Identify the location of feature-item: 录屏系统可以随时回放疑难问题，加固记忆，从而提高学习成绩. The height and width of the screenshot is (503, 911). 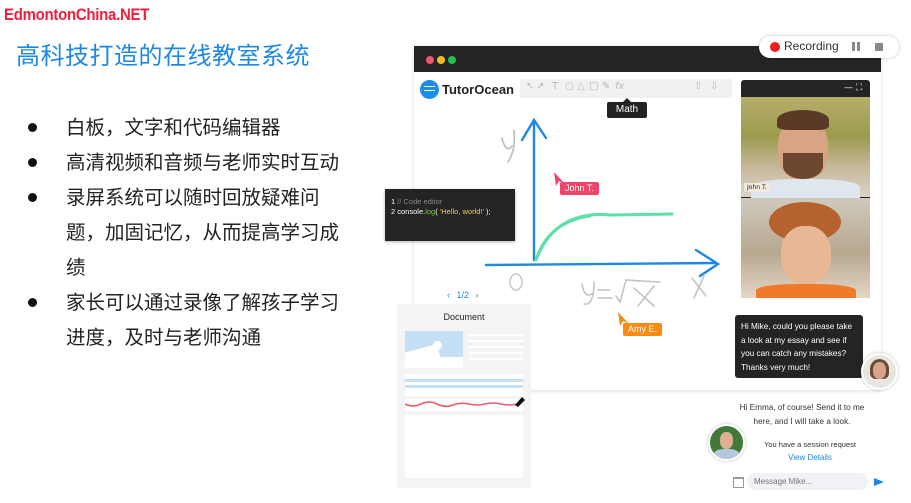
(187, 232).